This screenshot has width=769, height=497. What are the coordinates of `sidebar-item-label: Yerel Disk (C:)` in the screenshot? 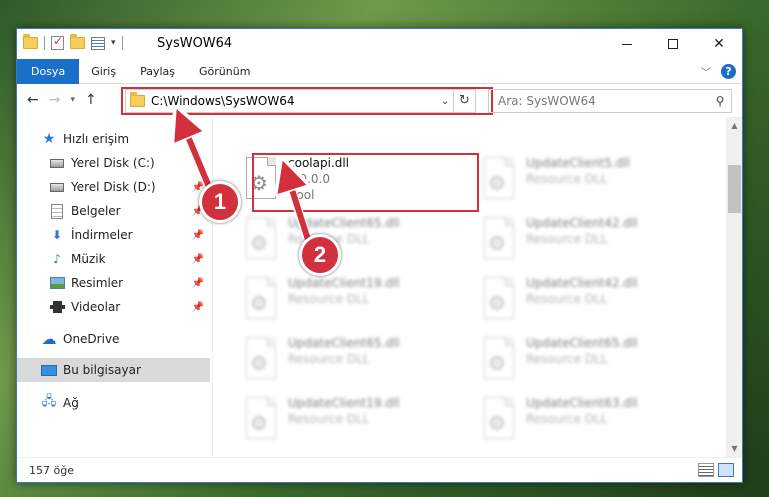 It's located at (113, 163).